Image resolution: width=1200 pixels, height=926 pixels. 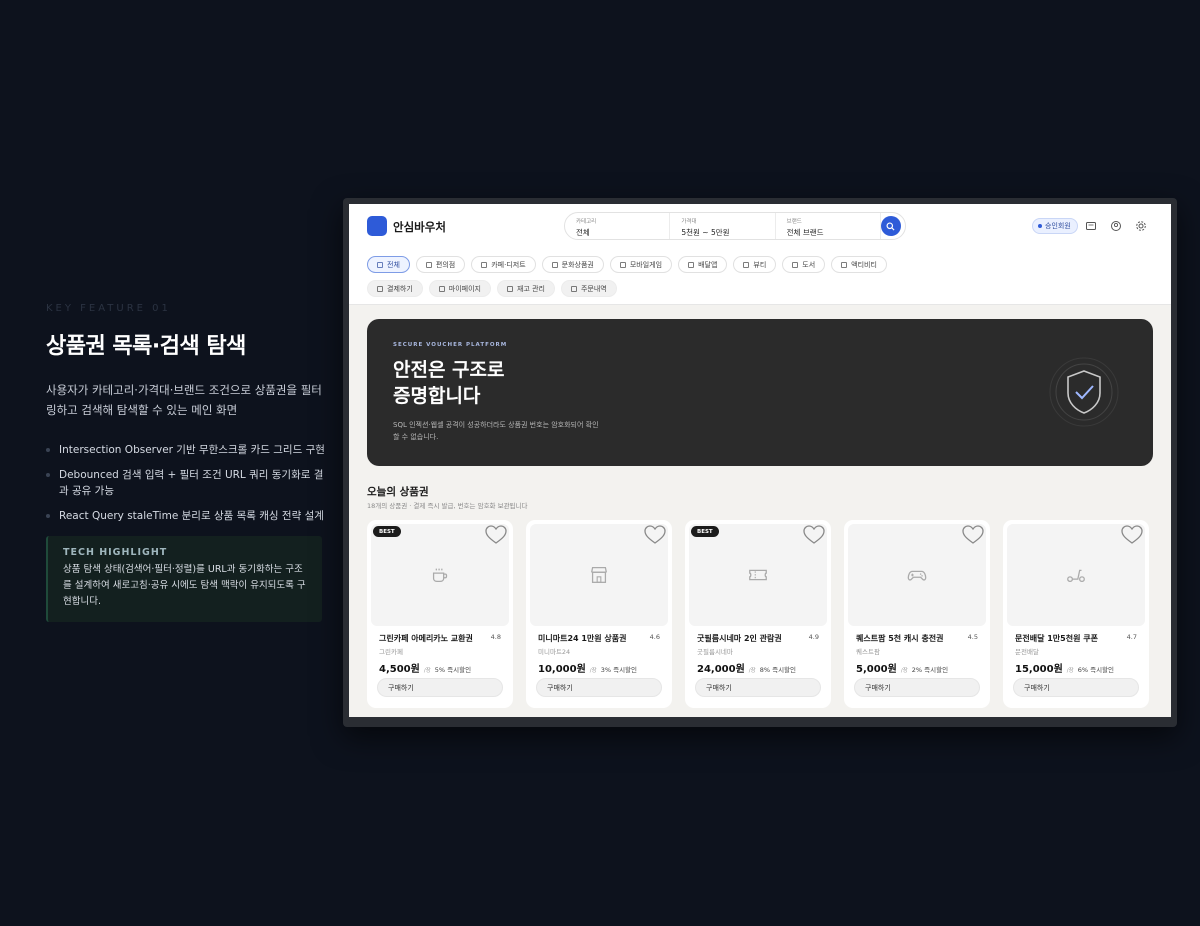 I want to click on logo-text: 안심바우처, so click(x=419, y=227).